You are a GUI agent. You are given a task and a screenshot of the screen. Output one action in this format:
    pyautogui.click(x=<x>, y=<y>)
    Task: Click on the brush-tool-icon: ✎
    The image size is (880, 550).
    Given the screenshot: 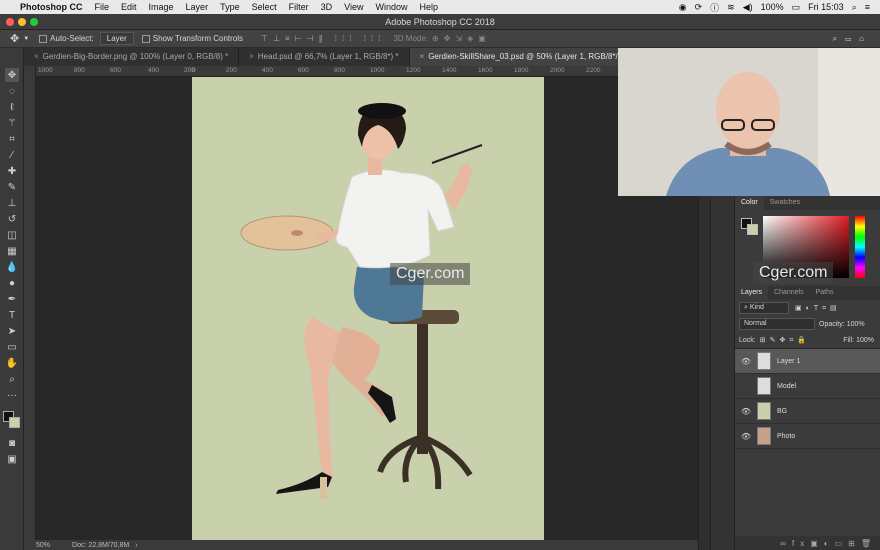 What is the action you would take?
    pyautogui.click(x=12, y=187)
    